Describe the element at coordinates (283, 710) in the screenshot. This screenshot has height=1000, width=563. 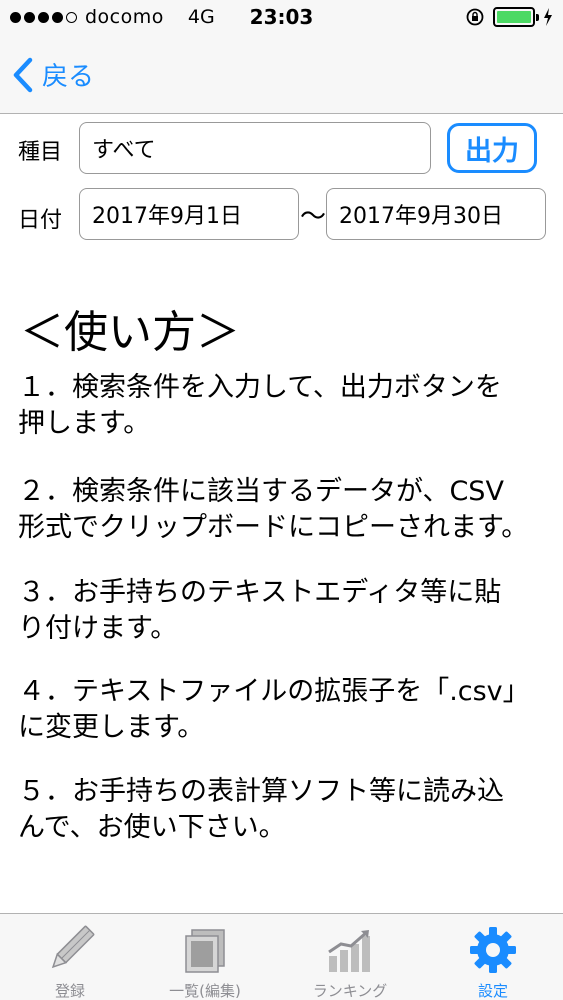
I see `instruction-step: ４．テキストファイルの拡張子を「.csv」 に変更します。` at that location.